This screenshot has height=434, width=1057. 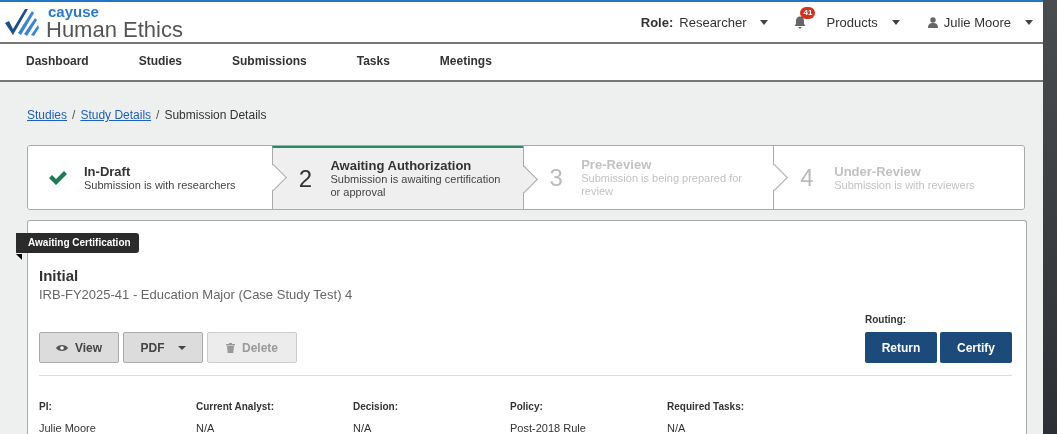 What do you see at coordinates (79, 347) in the screenshot?
I see `view-button: View` at bounding box center [79, 347].